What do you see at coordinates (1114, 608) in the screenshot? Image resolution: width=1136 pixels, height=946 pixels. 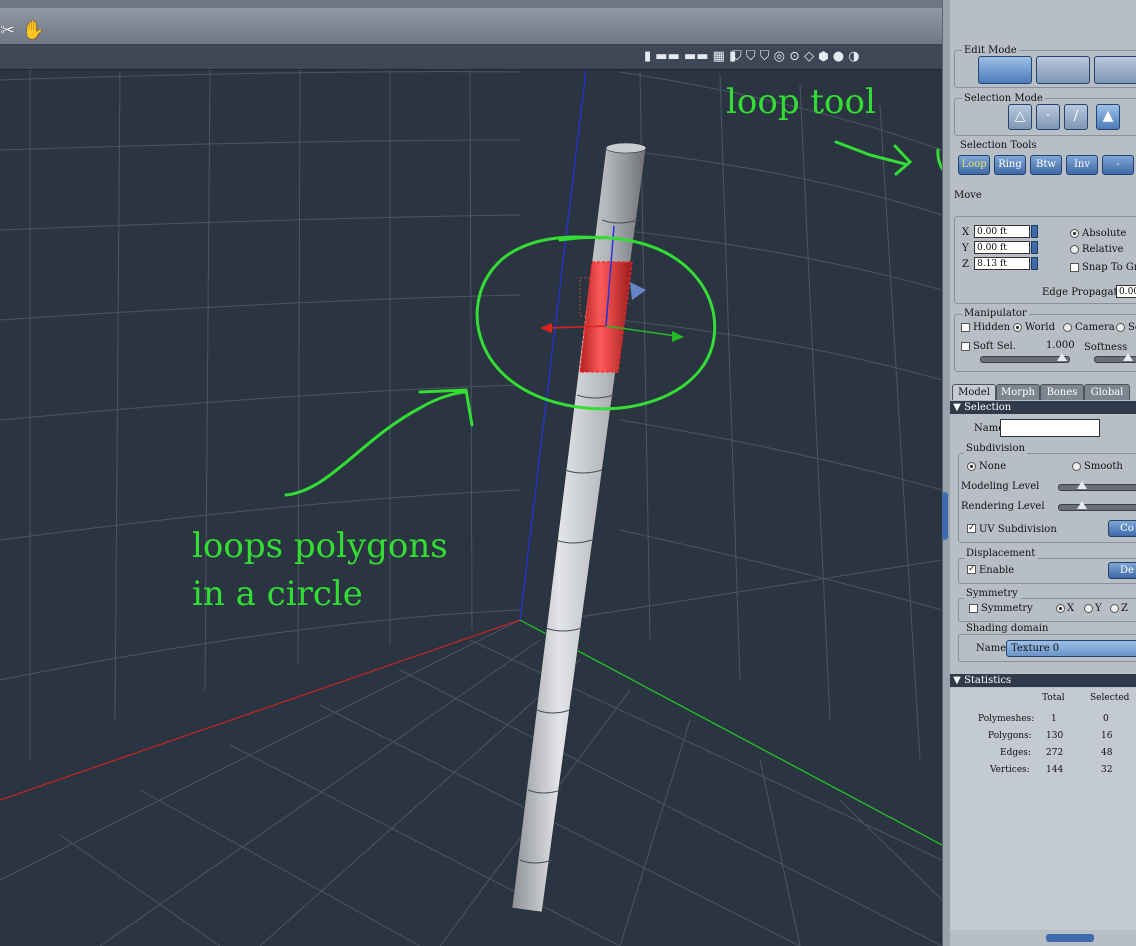 I see `symmetry-z-radio` at bounding box center [1114, 608].